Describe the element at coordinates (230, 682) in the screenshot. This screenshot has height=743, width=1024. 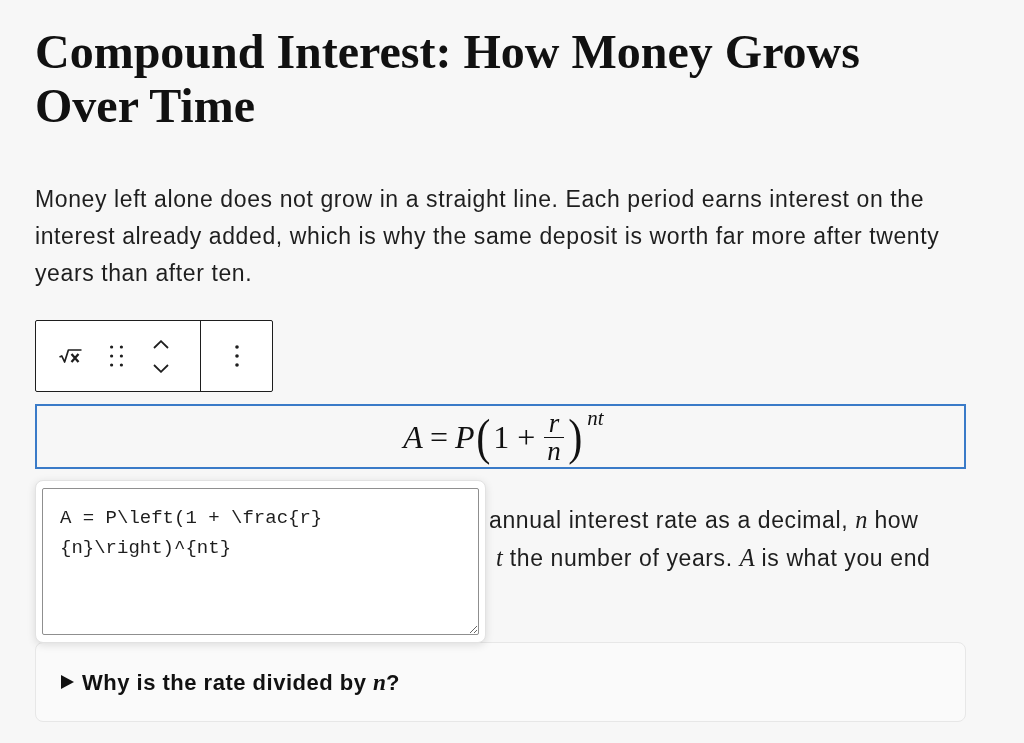
I see `details-summary: Why is the rate divided by n?` at that location.